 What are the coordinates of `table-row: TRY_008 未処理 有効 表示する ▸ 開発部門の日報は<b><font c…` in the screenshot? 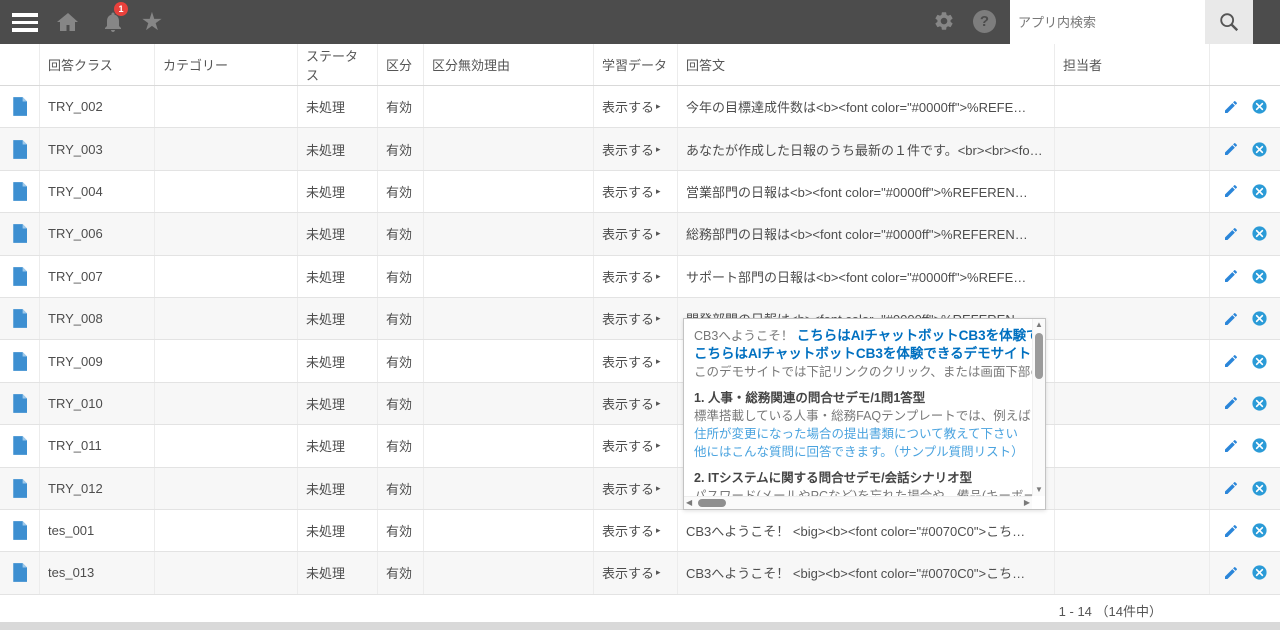 It's located at (640, 319).